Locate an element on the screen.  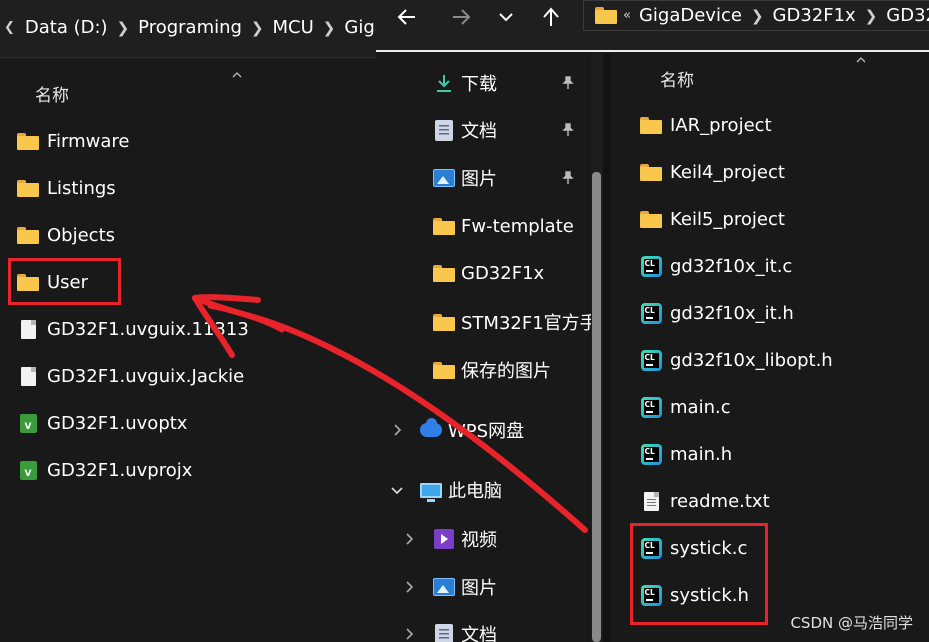
left-breadcrumb: ❮ Data (D:) ❯ Programing ❯ MCU ❯ Giga is located at coordinates (193, 27).